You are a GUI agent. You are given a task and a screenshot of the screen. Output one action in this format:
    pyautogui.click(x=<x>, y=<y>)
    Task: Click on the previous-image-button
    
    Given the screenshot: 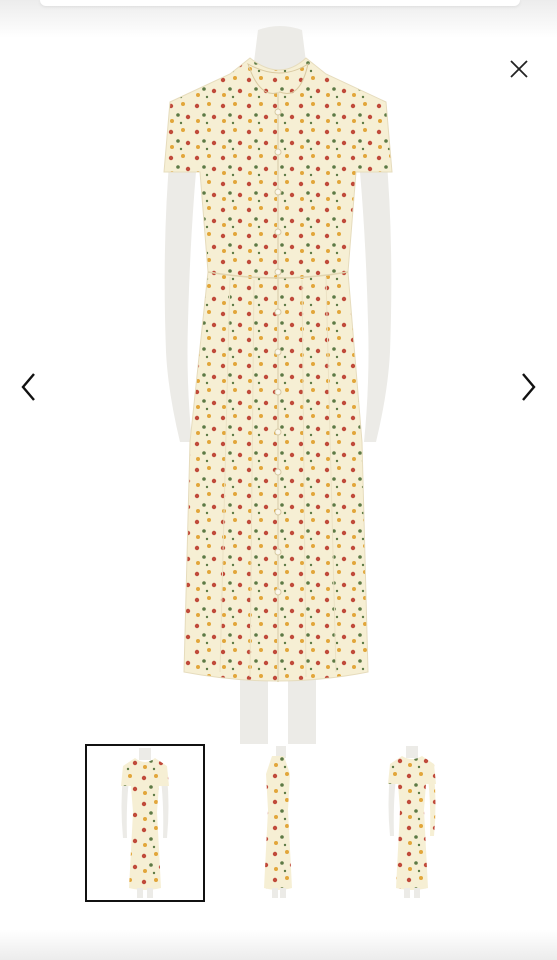 What is the action you would take?
    pyautogui.click(x=29, y=387)
    